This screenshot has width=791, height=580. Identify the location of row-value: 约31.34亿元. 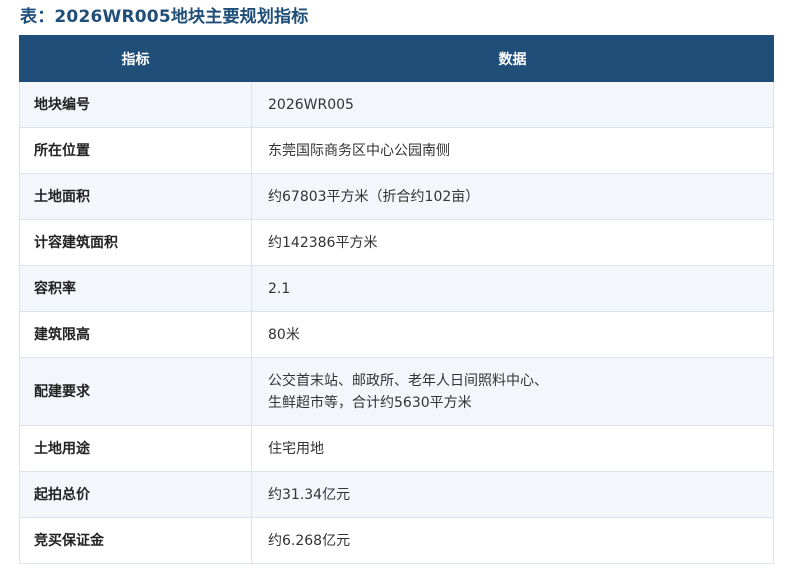
(512, 494).